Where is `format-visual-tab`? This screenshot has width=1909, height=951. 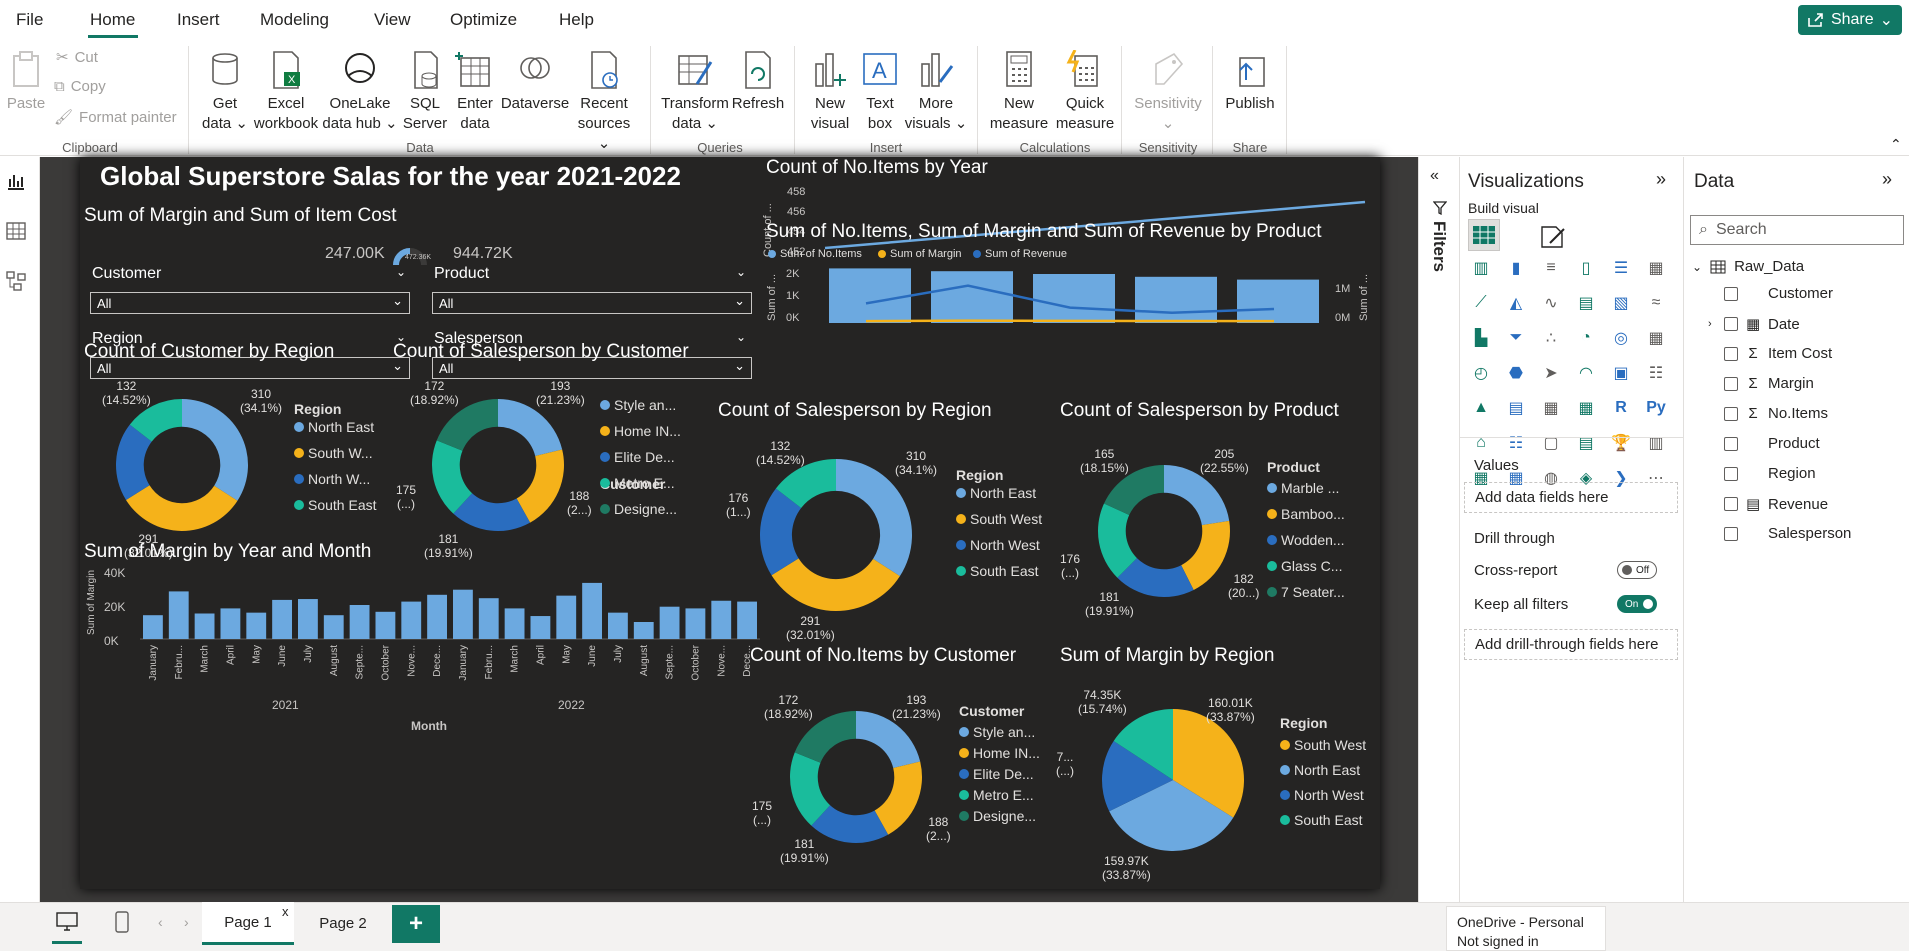
format-visual-tab is located at coordinates (1553, 238).